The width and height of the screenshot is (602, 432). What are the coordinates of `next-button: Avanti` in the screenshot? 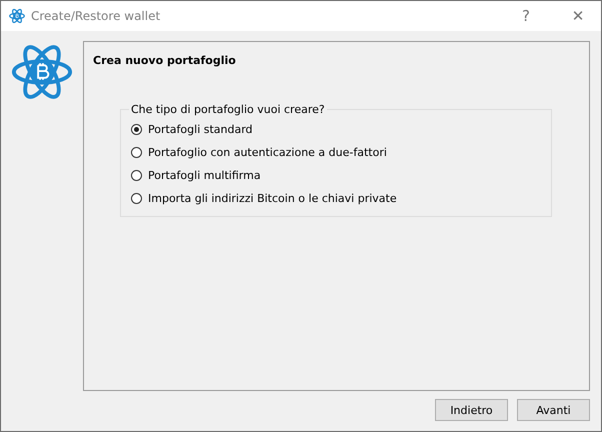 It's located at (553, 410).